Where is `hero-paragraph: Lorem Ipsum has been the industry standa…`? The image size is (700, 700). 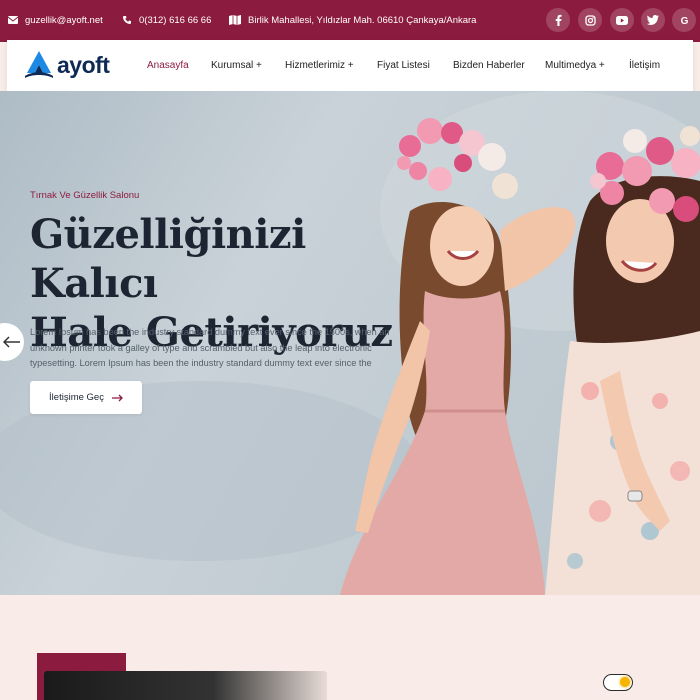
hero-paragraph: Lorem Ipsum has been the industry standa… is located at coordinates (210, 347).